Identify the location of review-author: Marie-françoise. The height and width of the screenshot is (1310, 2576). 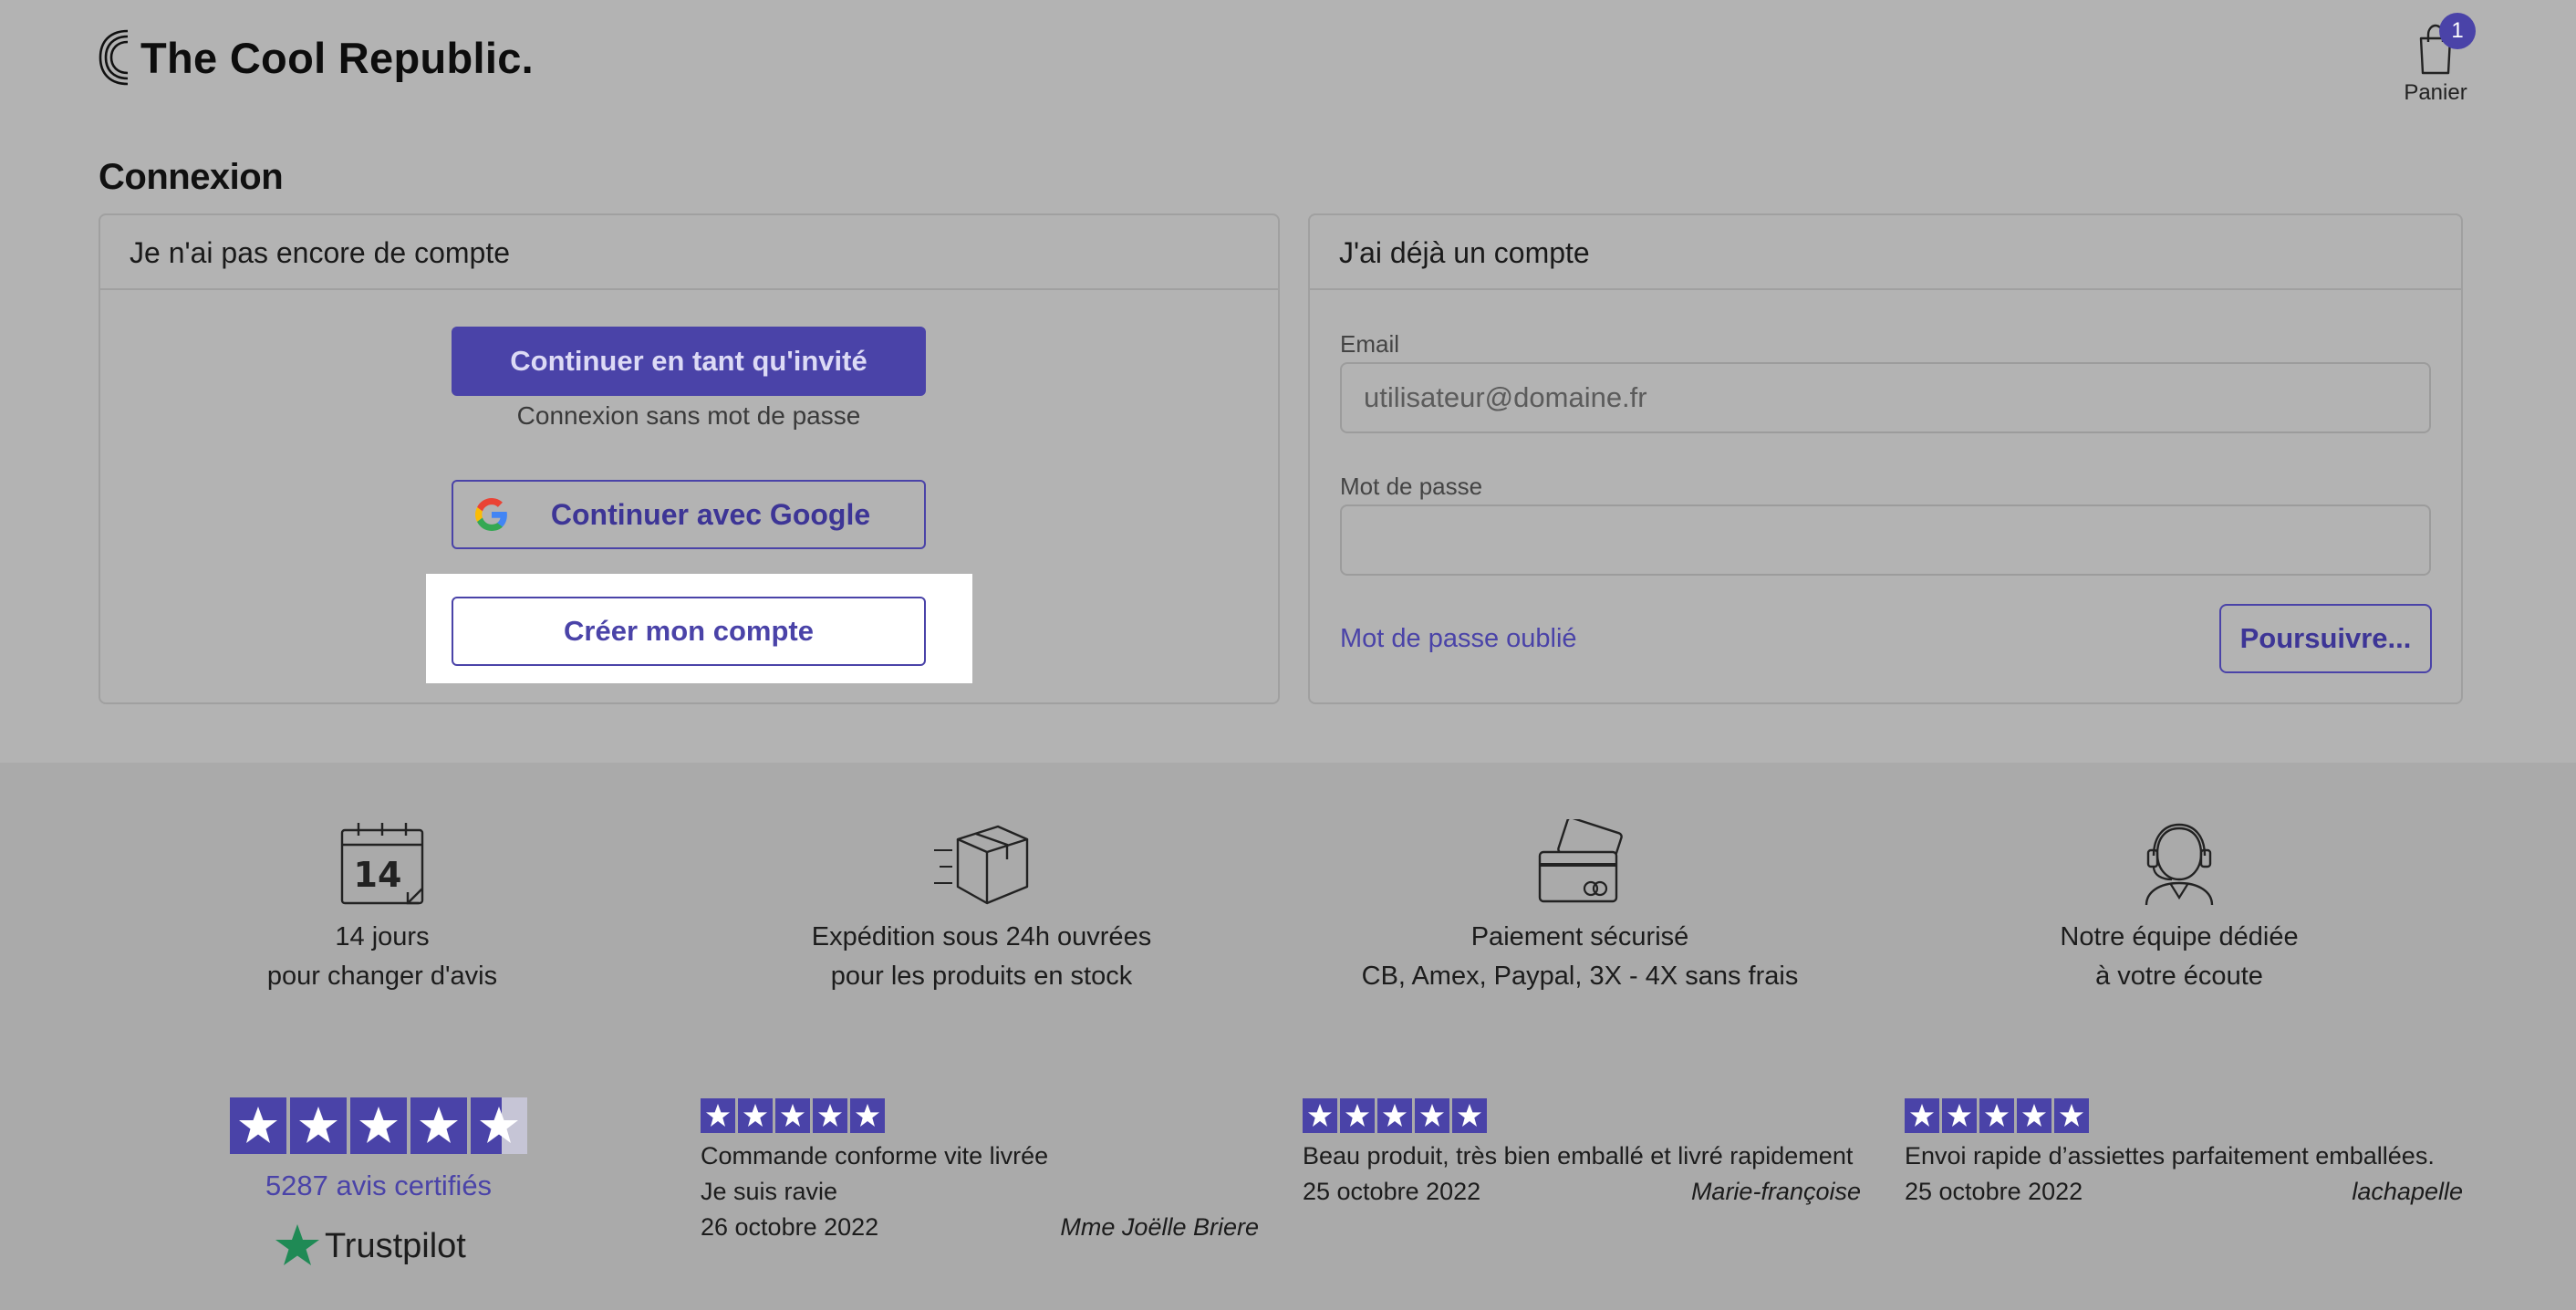
(1775, 1191).